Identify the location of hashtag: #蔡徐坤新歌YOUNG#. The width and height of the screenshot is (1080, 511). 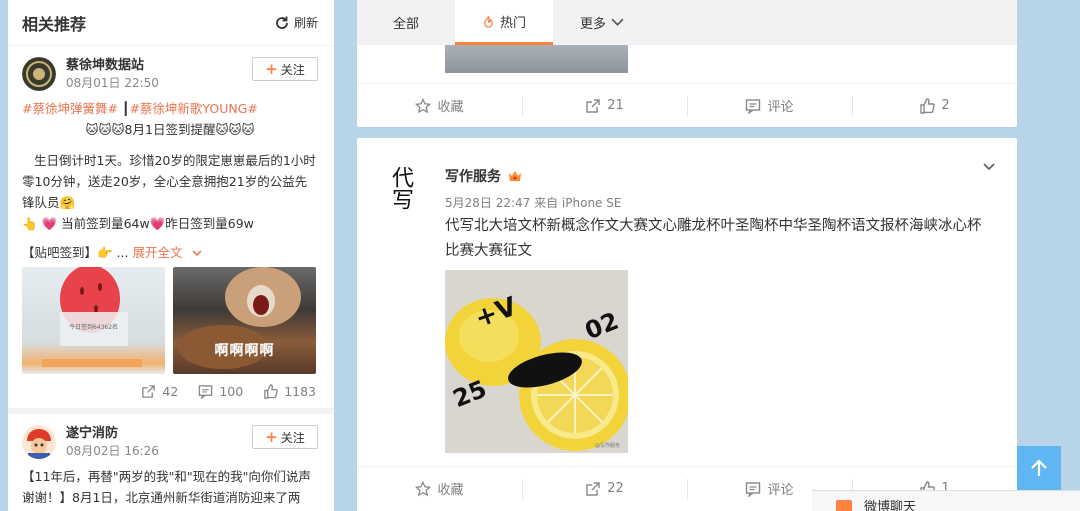
(193, 108).